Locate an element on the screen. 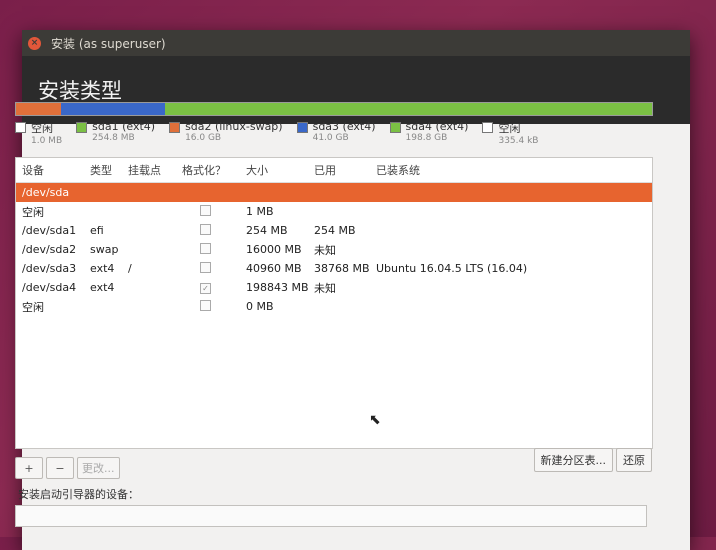  cell-size: 16000 MB is located at coordinates (274, 249).